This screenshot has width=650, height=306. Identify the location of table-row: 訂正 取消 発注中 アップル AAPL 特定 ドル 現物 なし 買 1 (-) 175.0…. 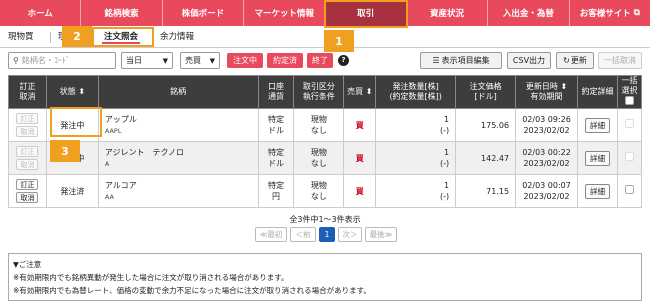
(325, 125).